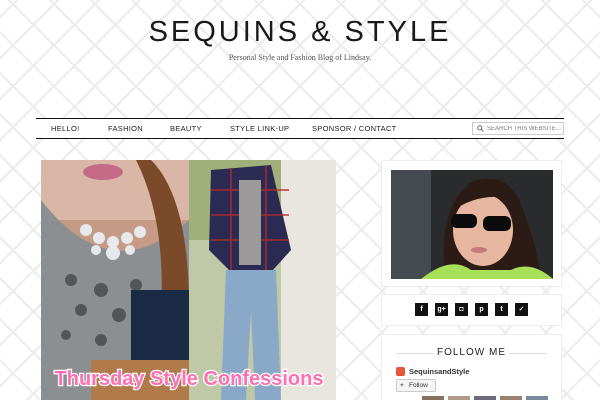 This screenshot has width=600, height=400. What do you see at coordinates (525, 129) in the screenshot?
I see `search-input` at bounding box center [525, 129].